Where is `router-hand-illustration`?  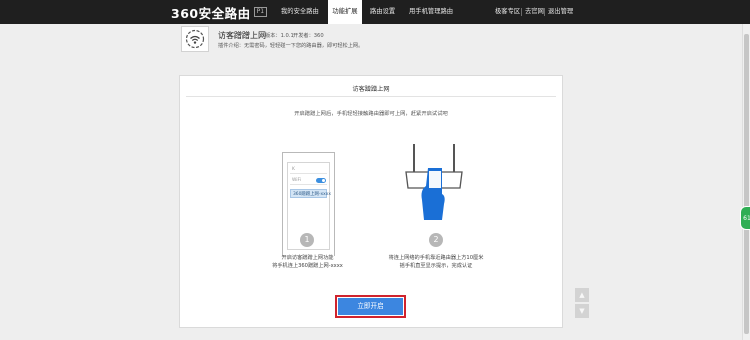 router-hand-illustration is located at coordinates (434, 182).